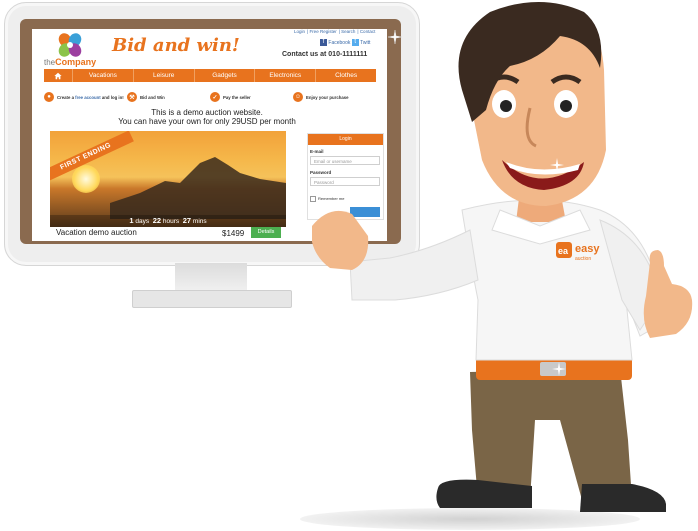 The height and width of the screenshot is (531, 698). Describe the element at coordinates (50, 62) in the screenshot. I see `logo-prefix: the` at that location.